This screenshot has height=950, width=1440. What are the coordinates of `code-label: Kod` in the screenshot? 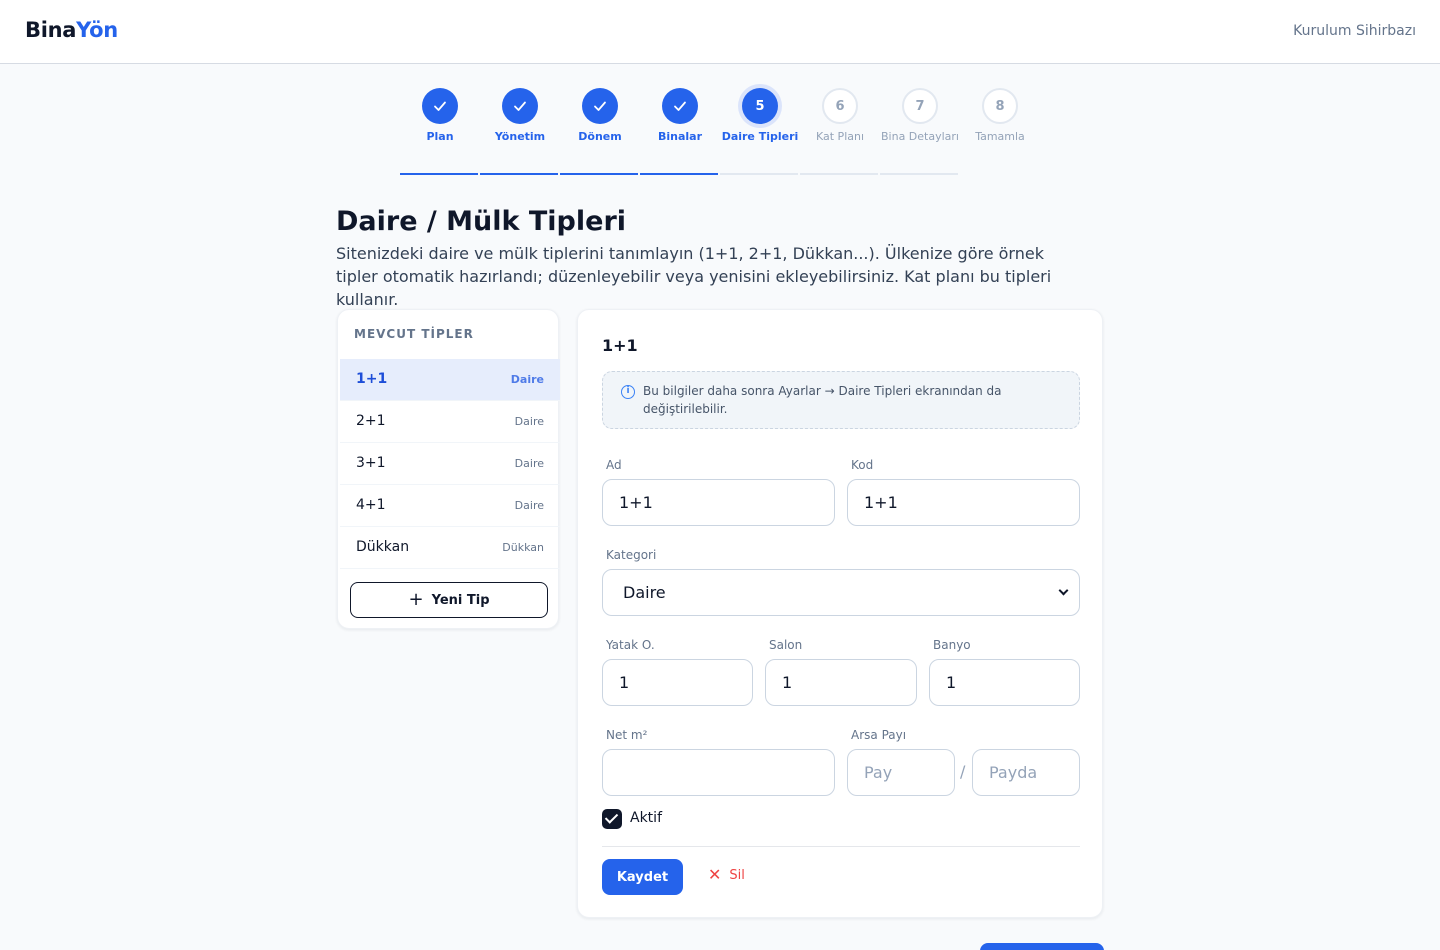 It's located at (862, 465).